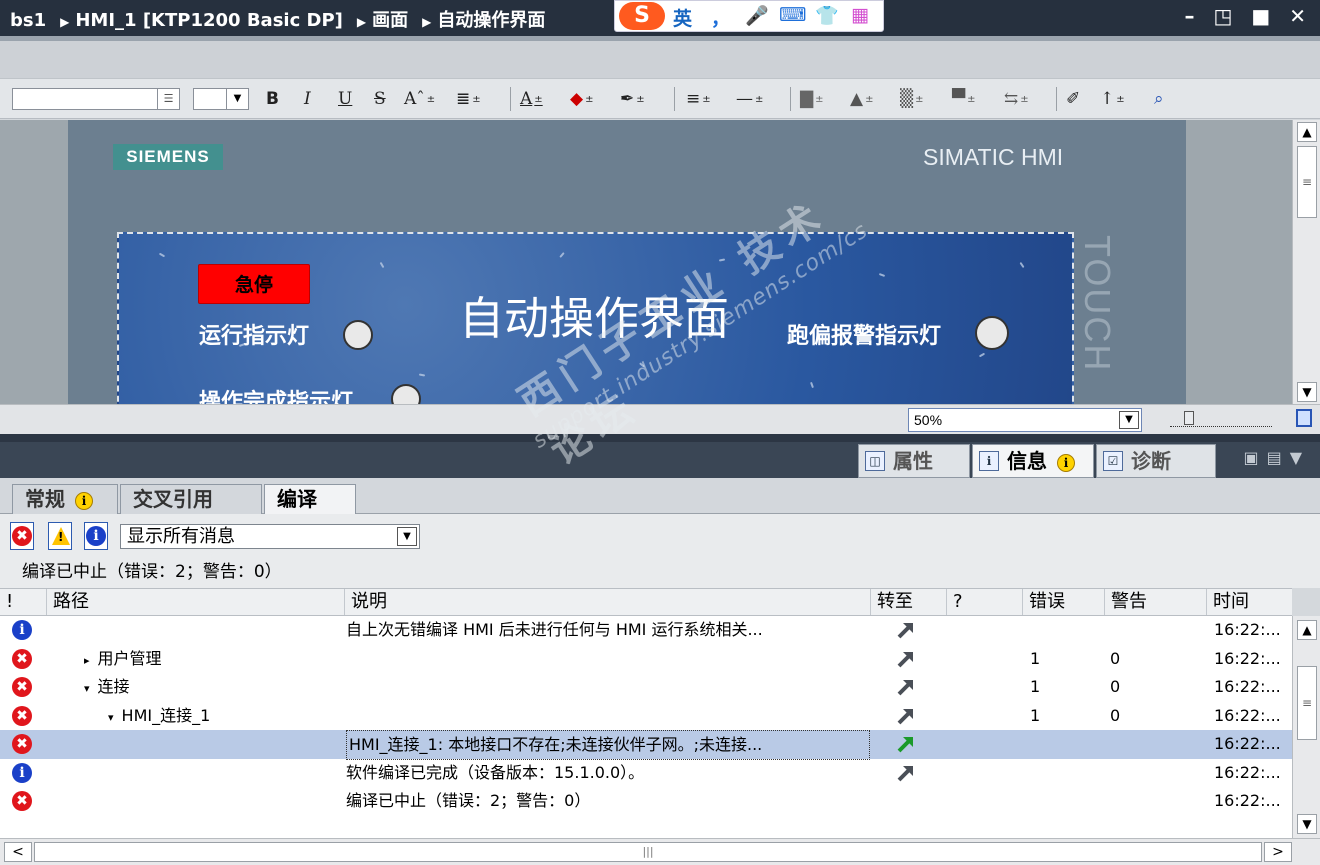  Describe the element at coordinates (1159, 99) in the screenshot. I see `zoom-region-button: ⌕` at that location.